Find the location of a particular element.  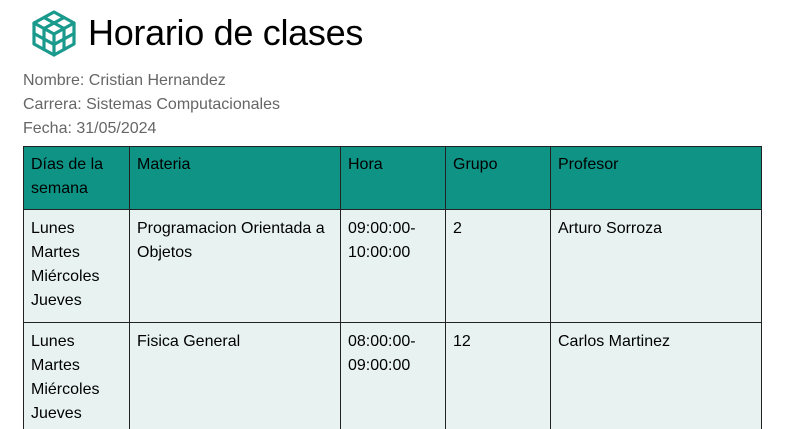

teacher-cell: Carlos Martinez is located at coordinates (656, 375).